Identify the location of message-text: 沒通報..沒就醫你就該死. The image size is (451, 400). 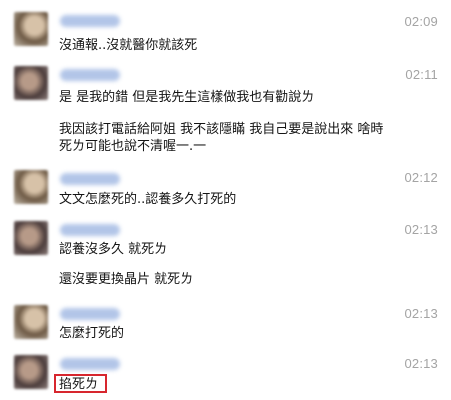
(128, 45).